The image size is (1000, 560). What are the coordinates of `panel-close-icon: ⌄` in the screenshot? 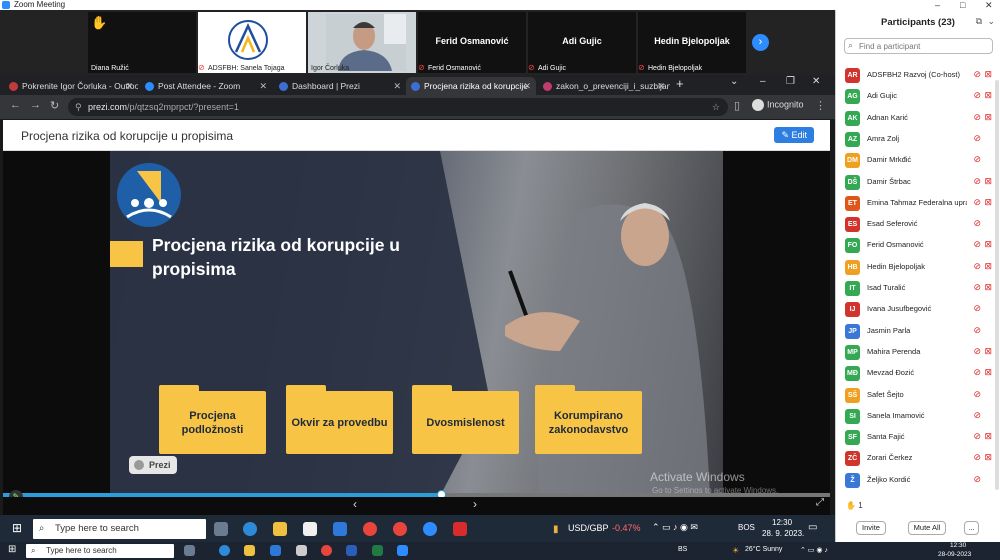 It's located at (991, 21).